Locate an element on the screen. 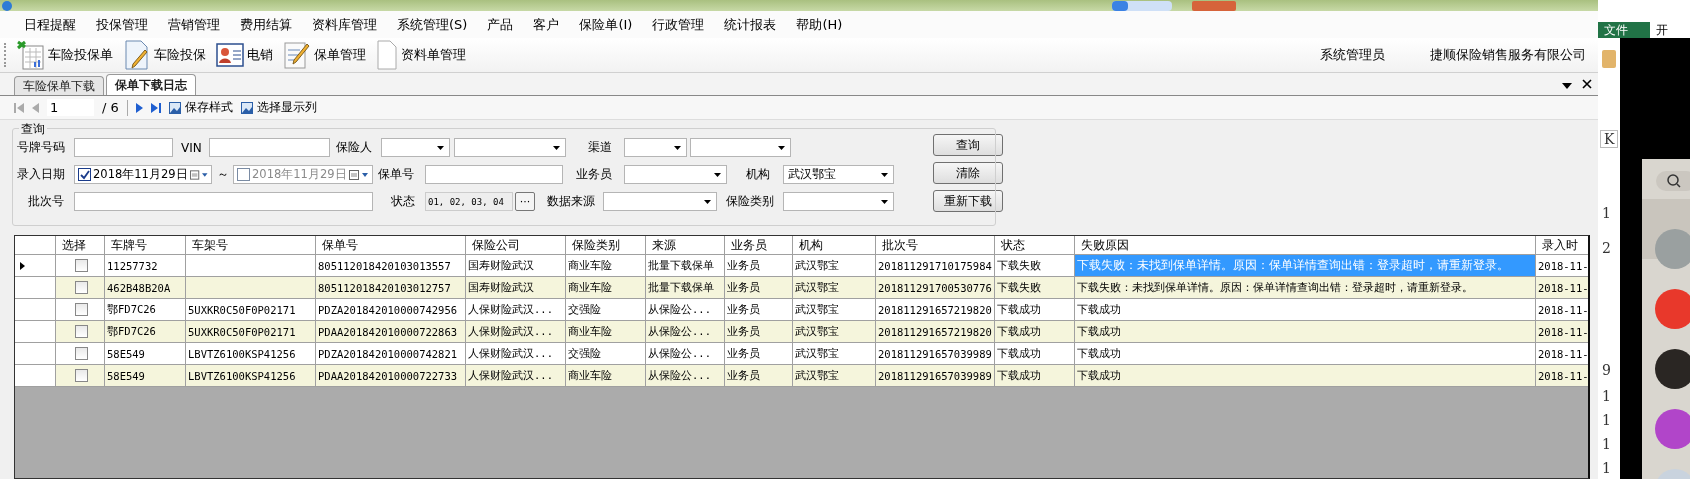  table-cell: 5UXKR0C50F0P02171 is located at coordinates (251, 309).